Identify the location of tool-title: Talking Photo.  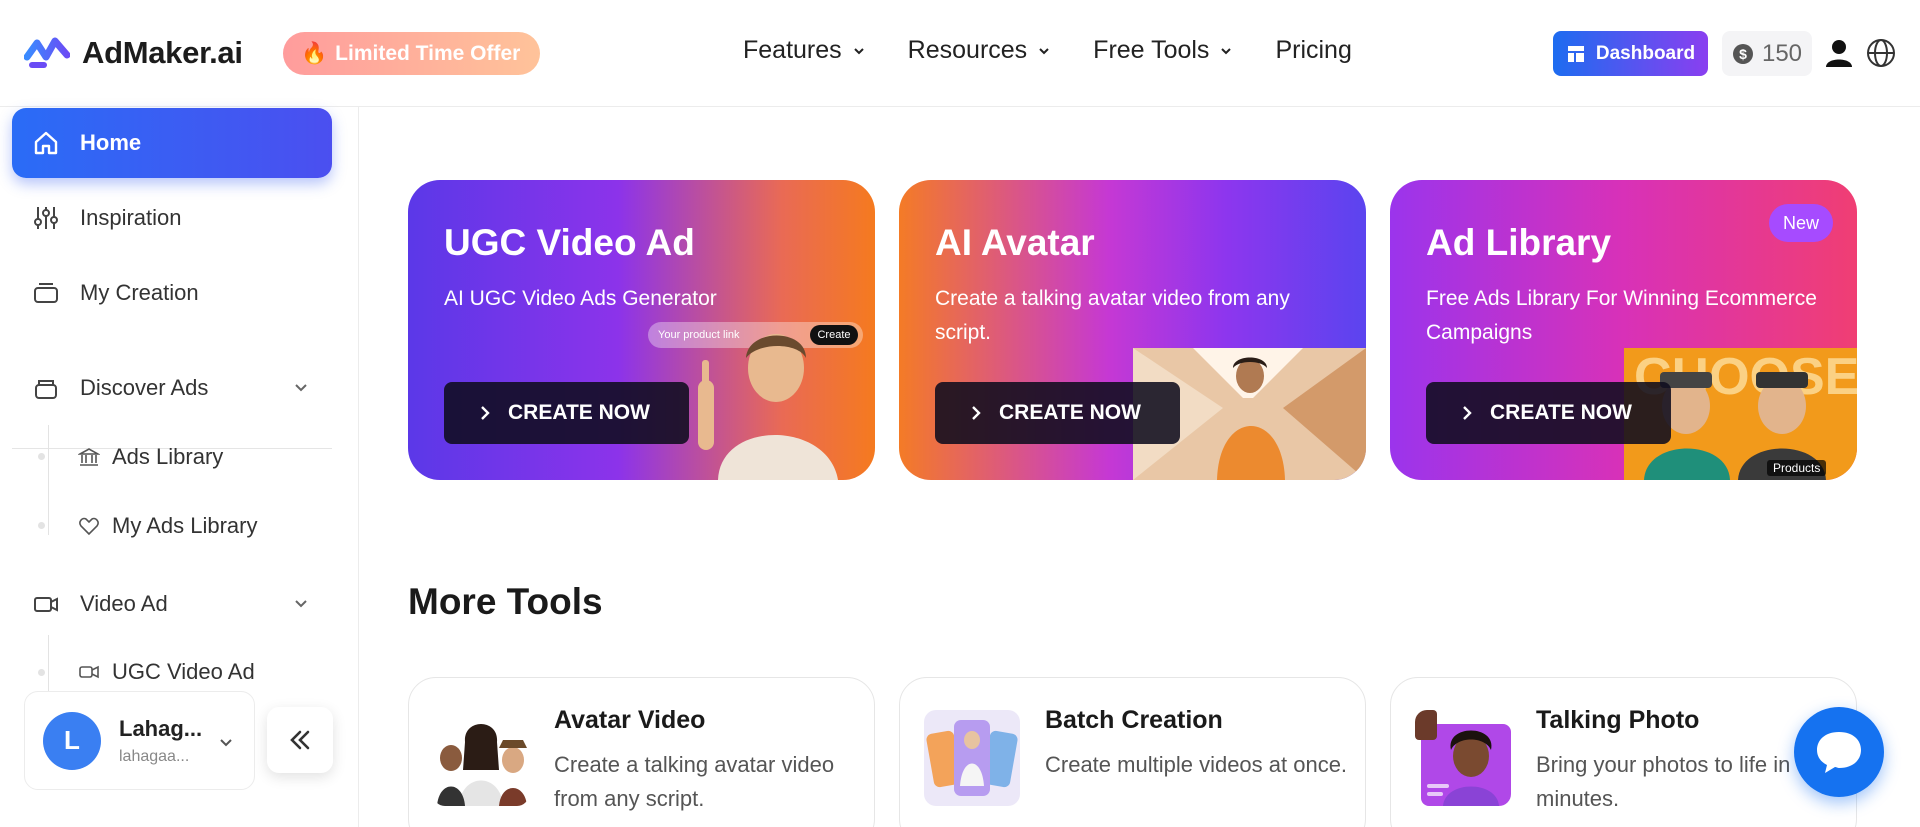
(1618, 720).